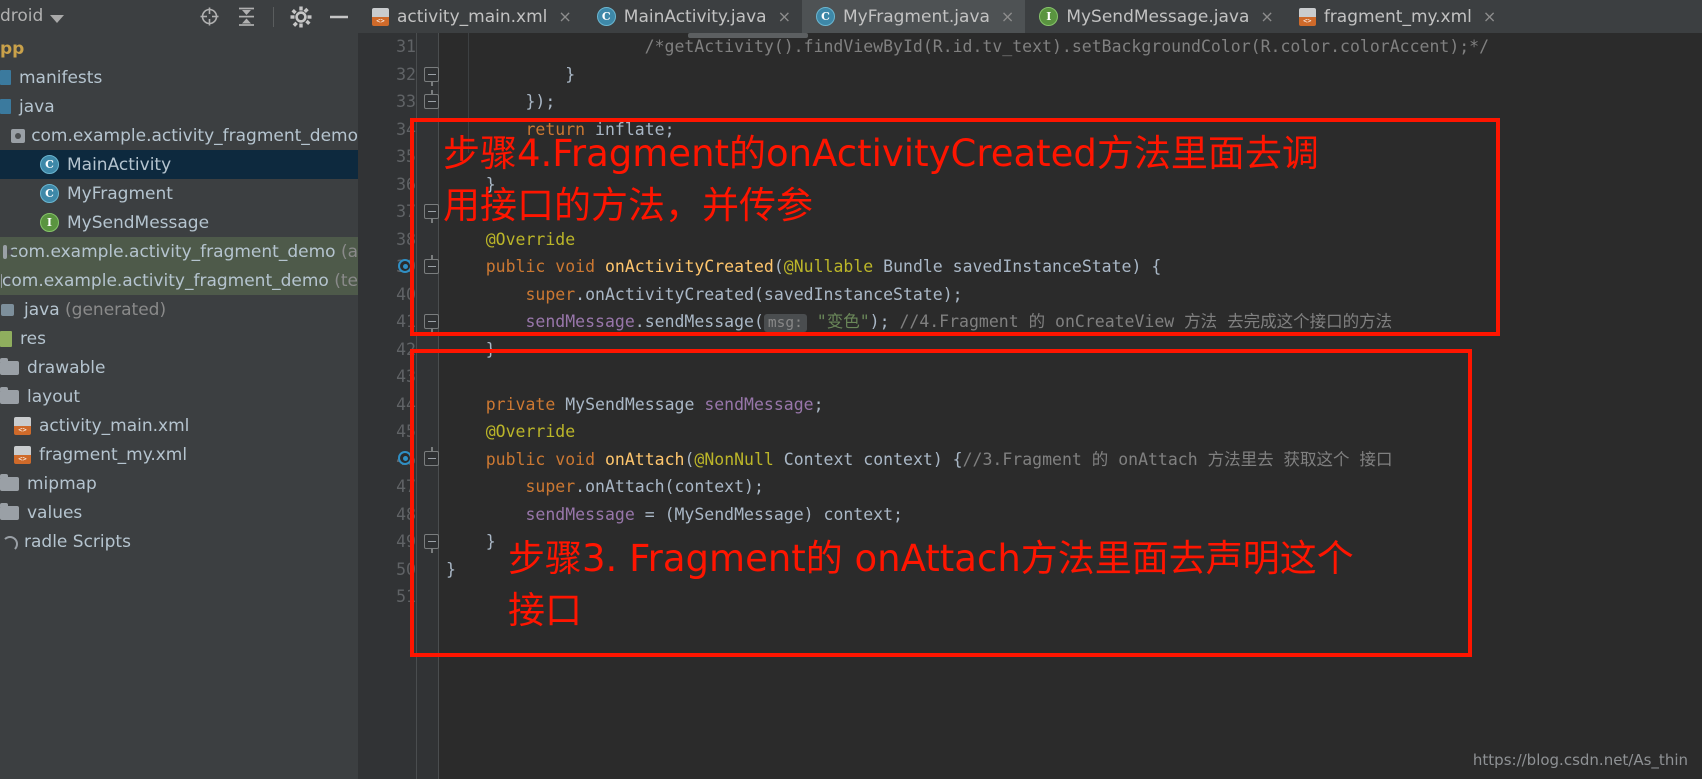 Image resolution: width=1702 pixels, height=779 pixels. What do you see at coordinates (179, 483) in the screenshot?
I see `tree-item-mipmap: mipmap` at bounding box center [179, 483].